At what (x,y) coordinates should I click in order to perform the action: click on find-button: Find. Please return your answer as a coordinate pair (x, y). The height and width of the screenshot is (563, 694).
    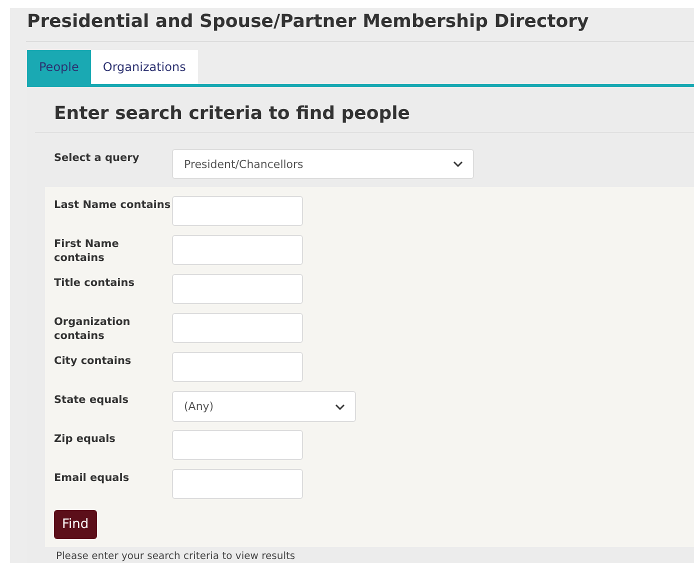
    Looking at the image, I should click on (75, 524).